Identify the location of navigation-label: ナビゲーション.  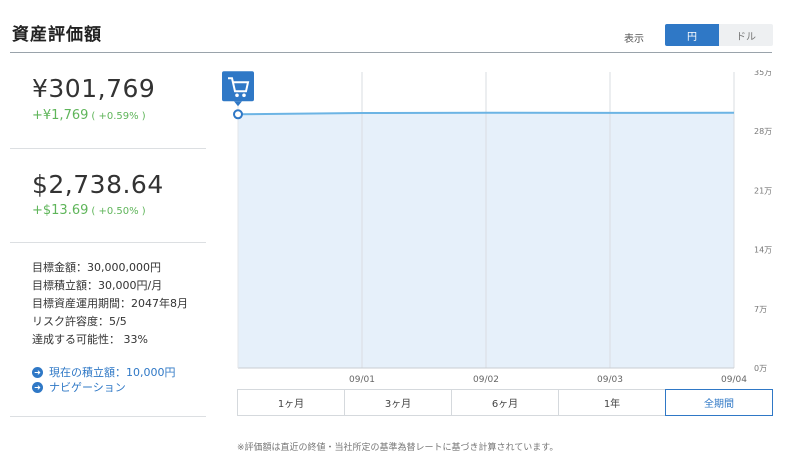
(87, 387).